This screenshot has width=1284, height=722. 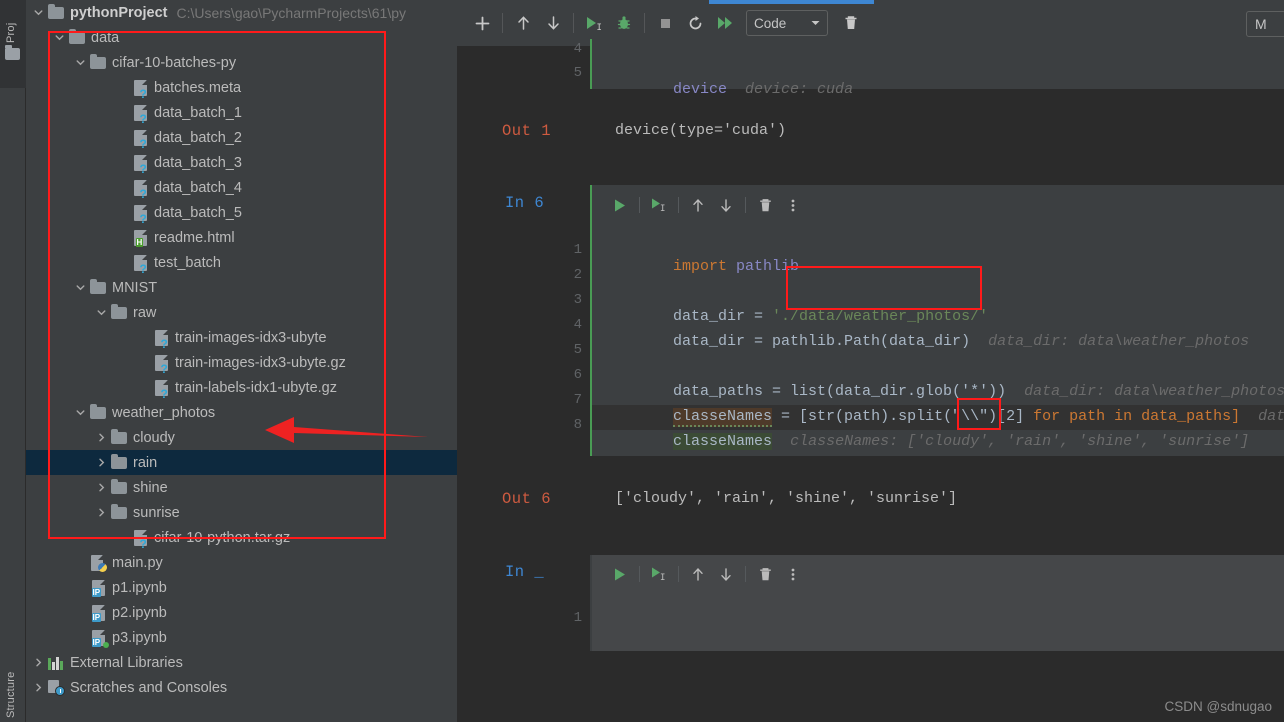 I want to click on tree-row-train-images-idx3-ubyte: ? train-images-idx3-ubyte, so click(x=241, y=337).